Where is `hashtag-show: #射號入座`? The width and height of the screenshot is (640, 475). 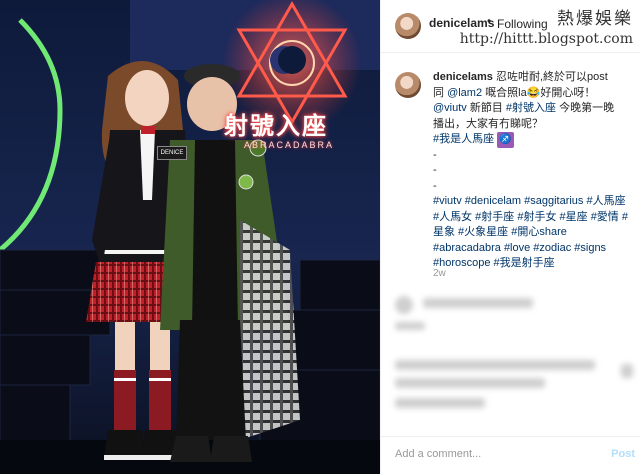
hashtag-show: #射號入座 is located at coordinates (531, 108).